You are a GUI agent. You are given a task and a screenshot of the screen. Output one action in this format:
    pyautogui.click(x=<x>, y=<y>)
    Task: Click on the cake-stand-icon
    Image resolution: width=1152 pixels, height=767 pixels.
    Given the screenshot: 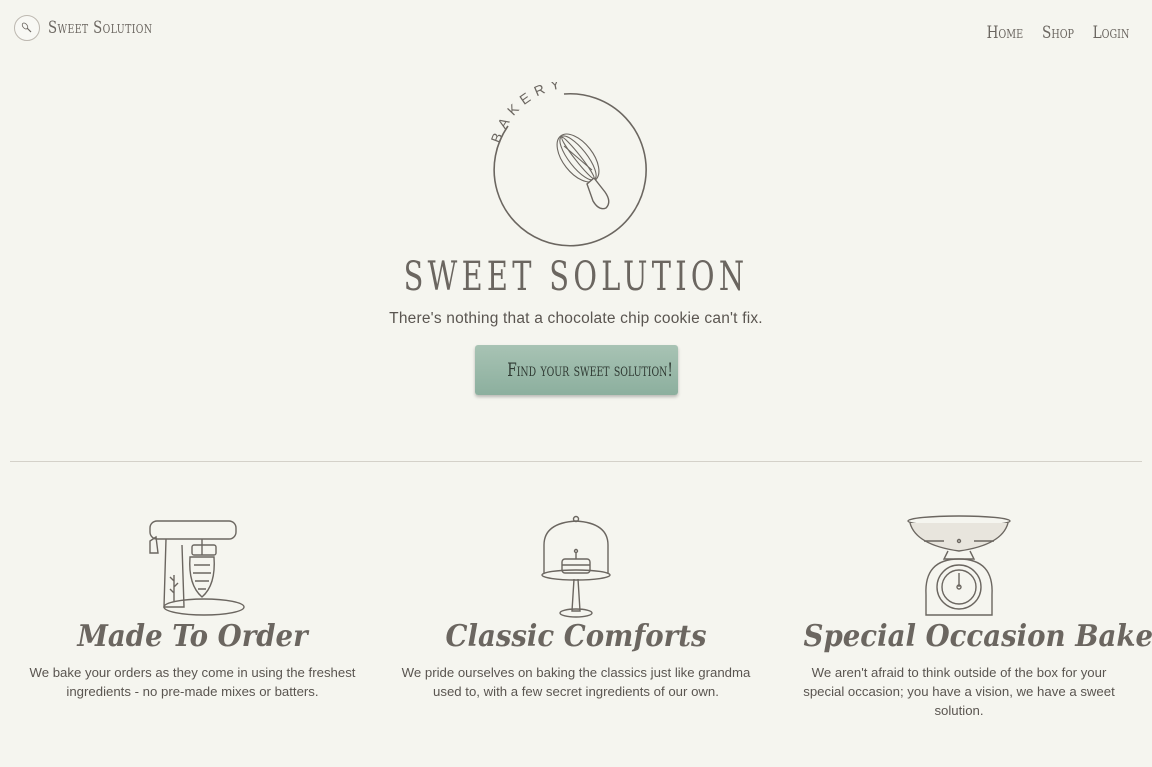 What is the action you would take?
    pyautogui.click(x=576, y=566)
    